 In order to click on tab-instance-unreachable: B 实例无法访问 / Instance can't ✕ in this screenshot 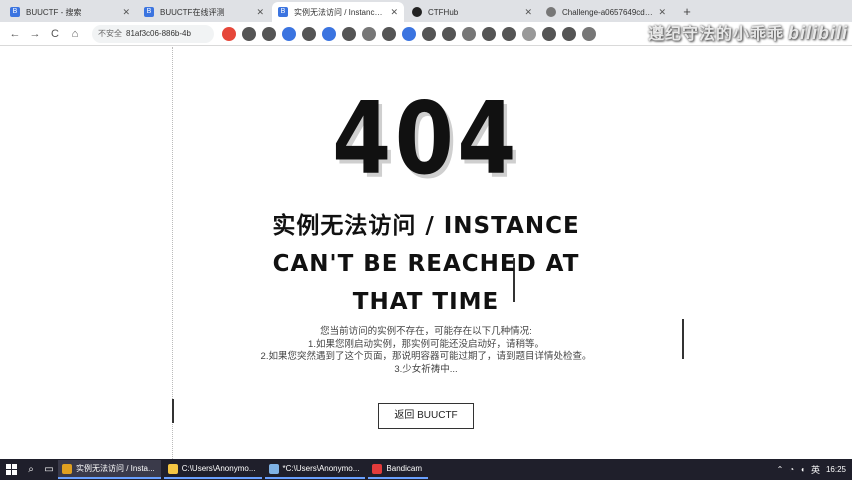, I will do `click(338, 12)`.